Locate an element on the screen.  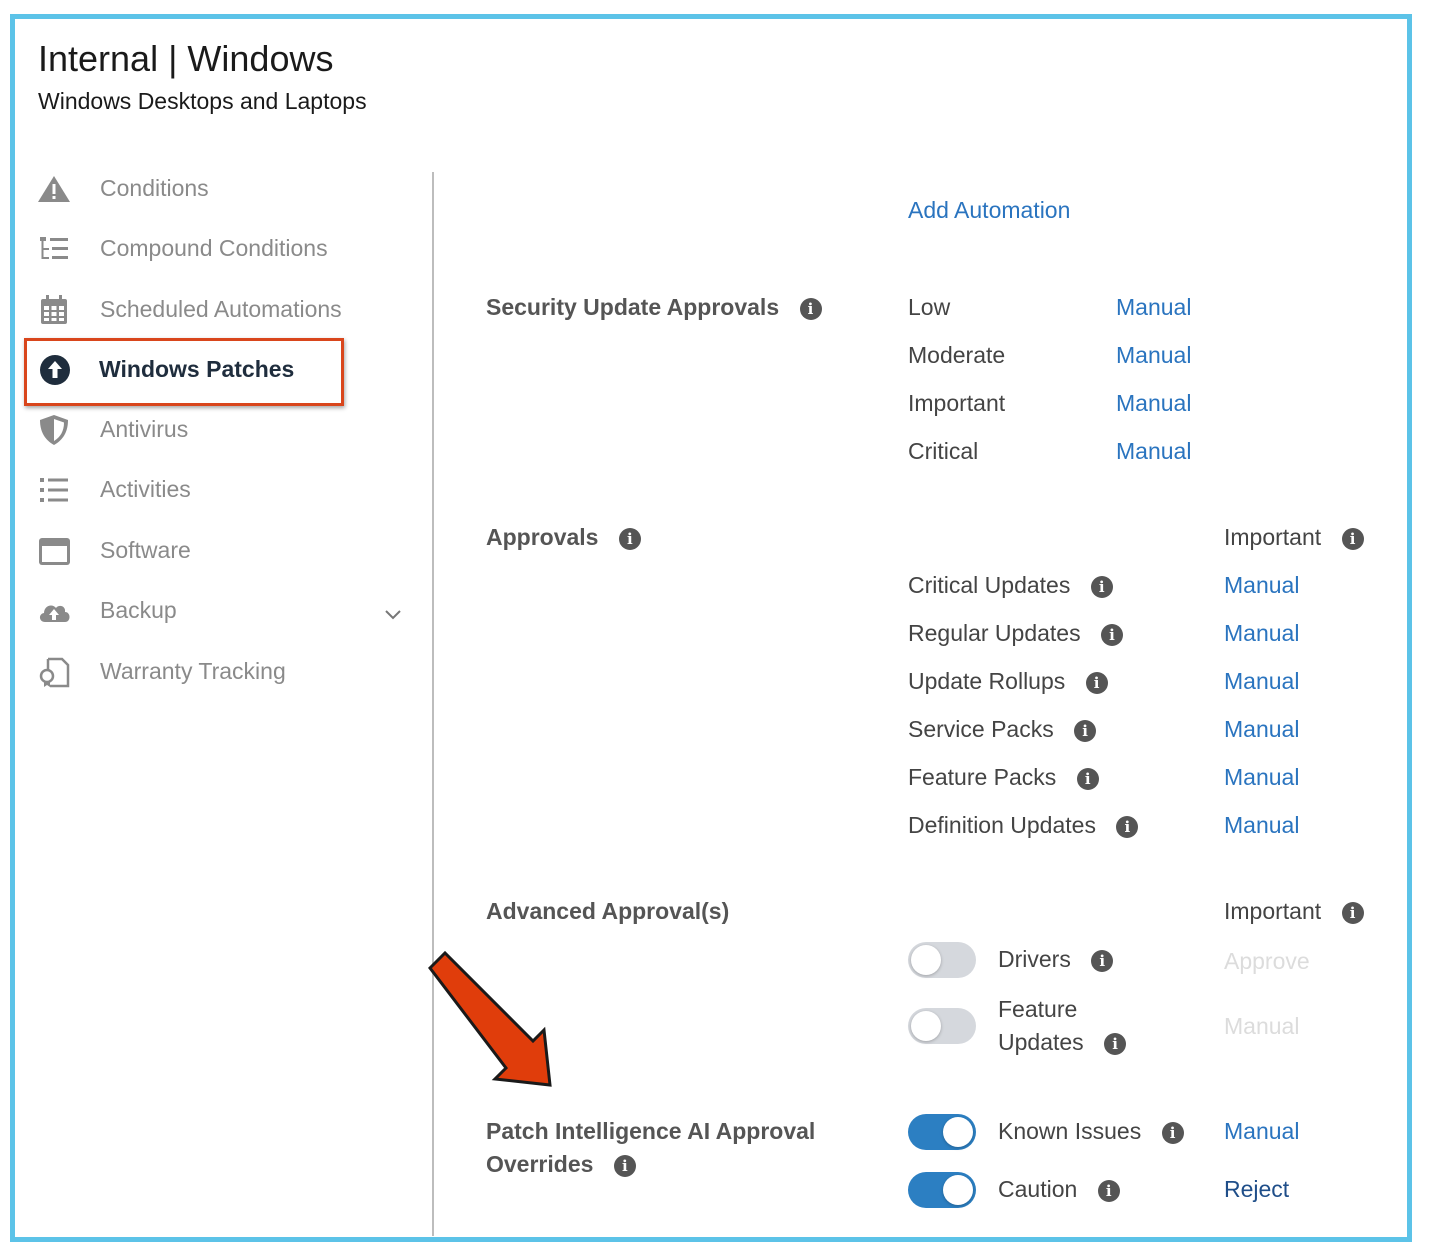
advanced-row-label-line1: Feature is located at coordinates (1038, 1009).